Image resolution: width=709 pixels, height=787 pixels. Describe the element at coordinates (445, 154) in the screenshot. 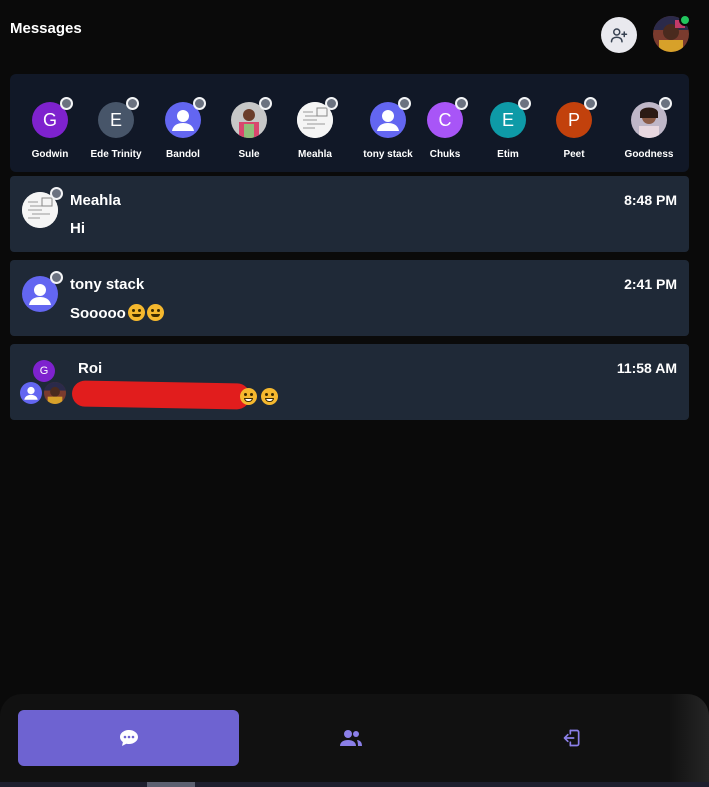

I see `friend-name: Chuks` at that location.